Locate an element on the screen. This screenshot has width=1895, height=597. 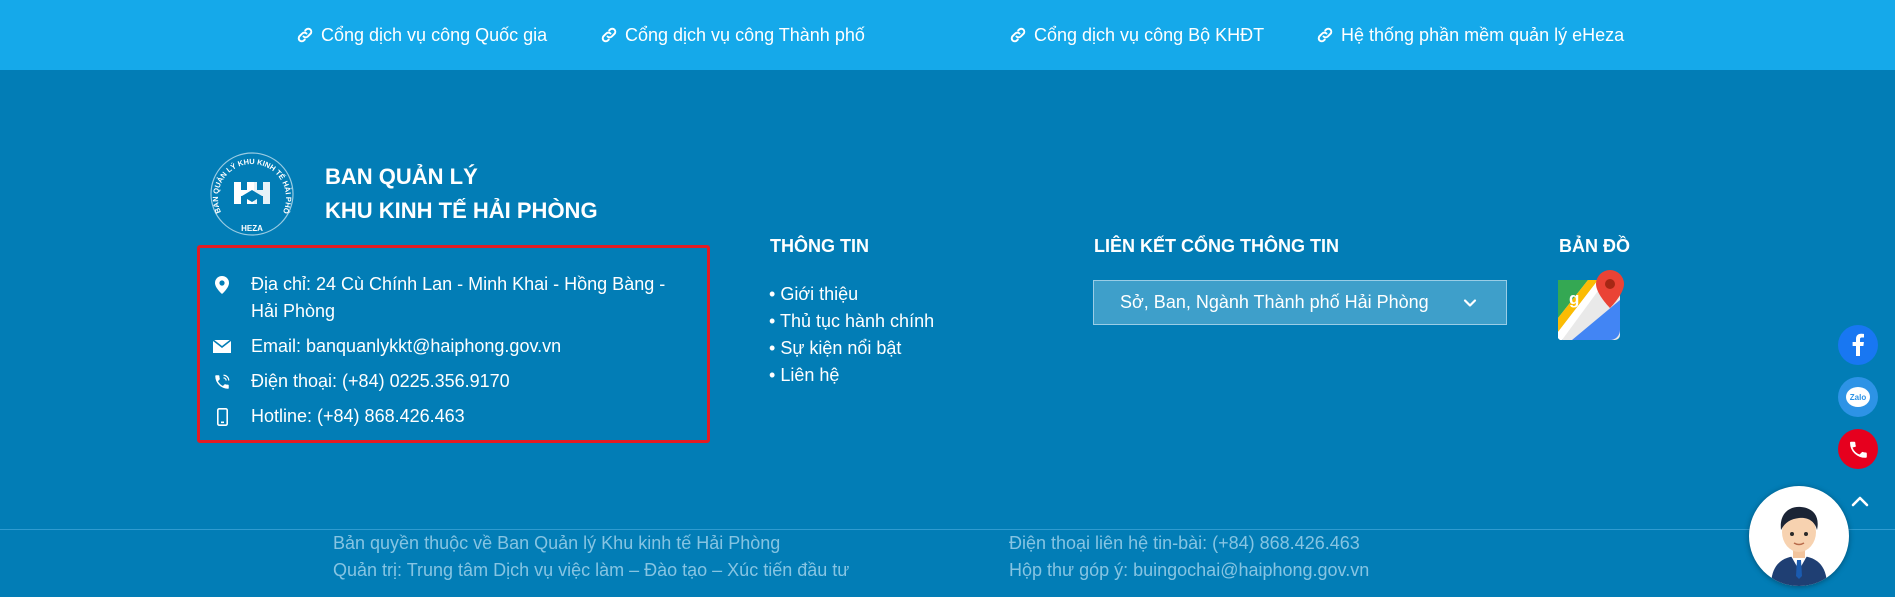
facebook-button is located at coordinates (1858, 345).